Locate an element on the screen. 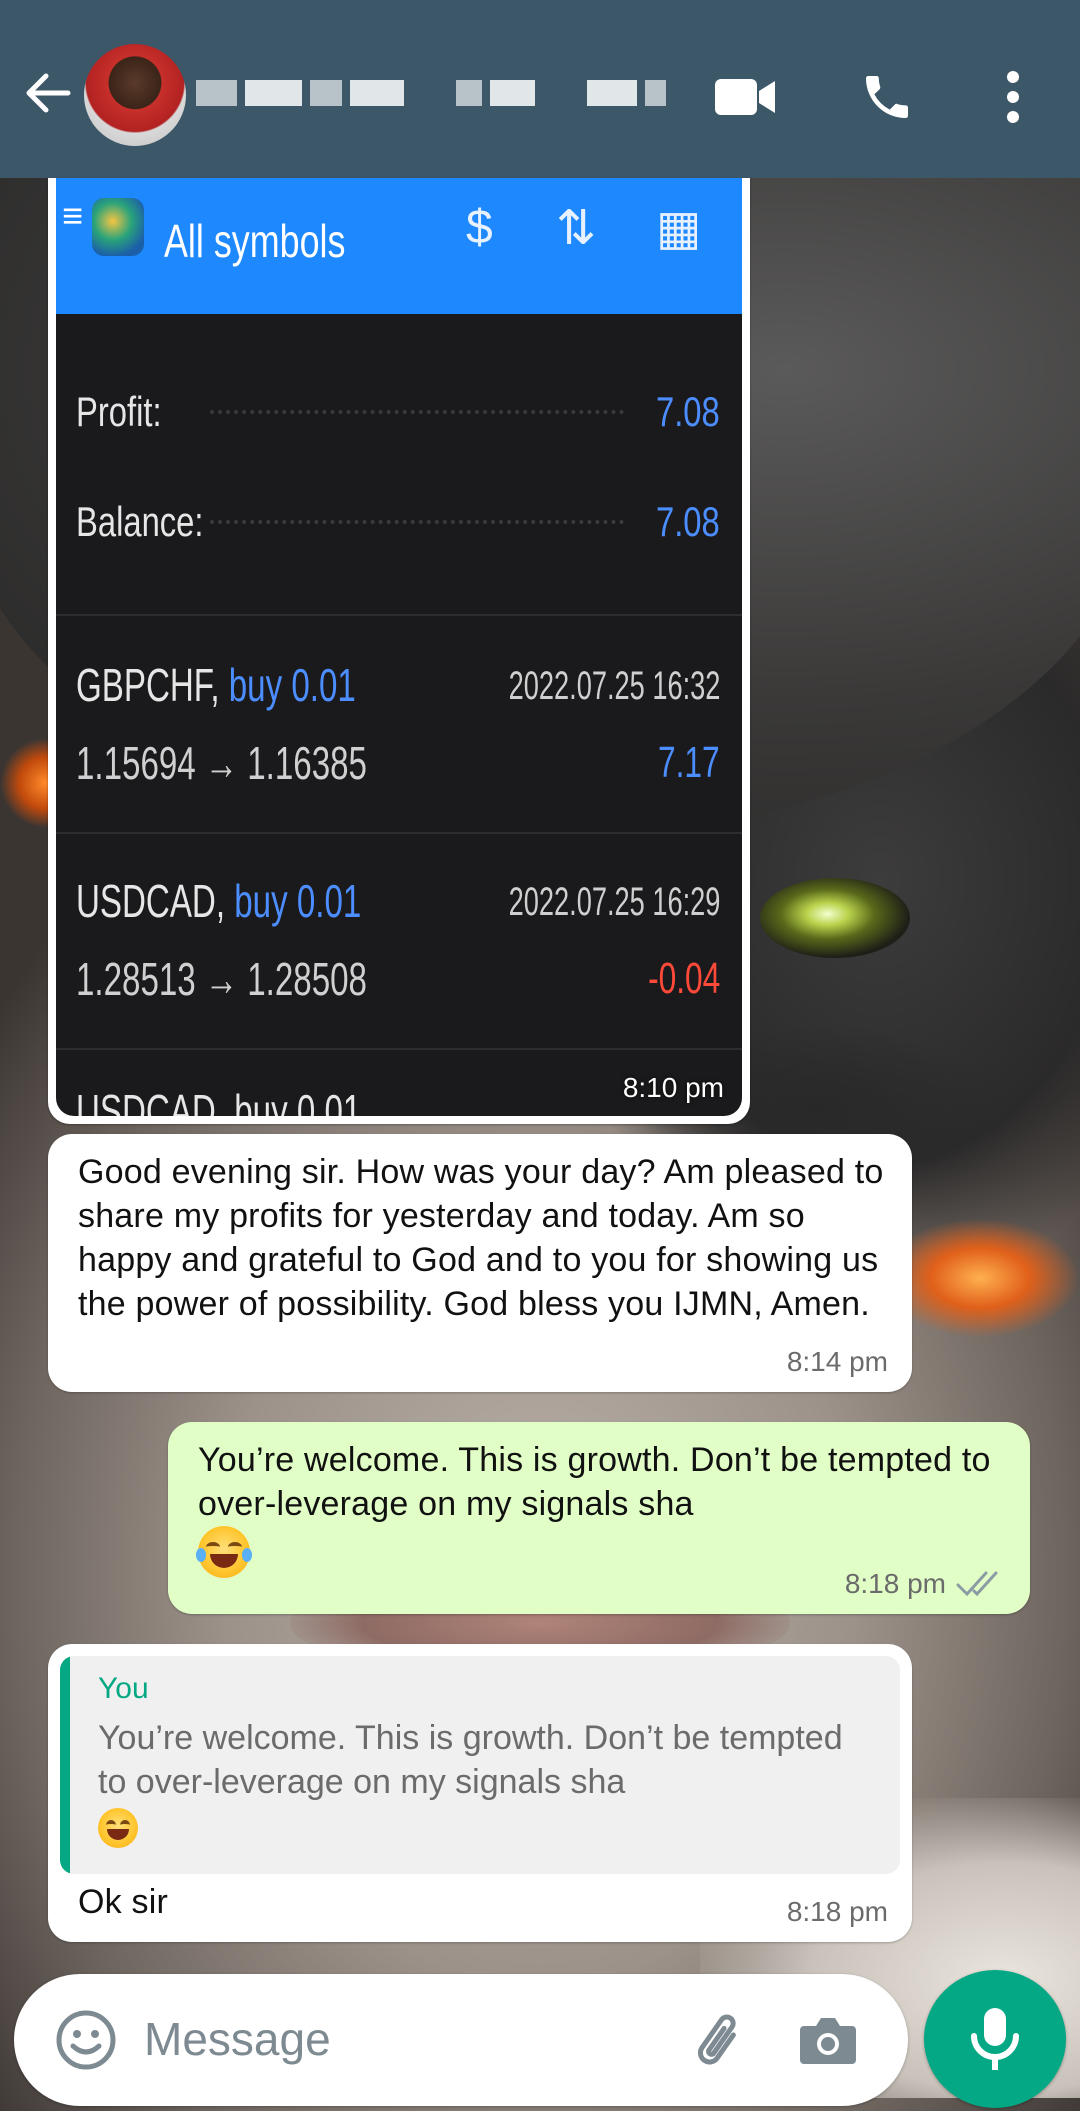  balance-row: Balance: 7.08 is located at coordinates (398, 521).